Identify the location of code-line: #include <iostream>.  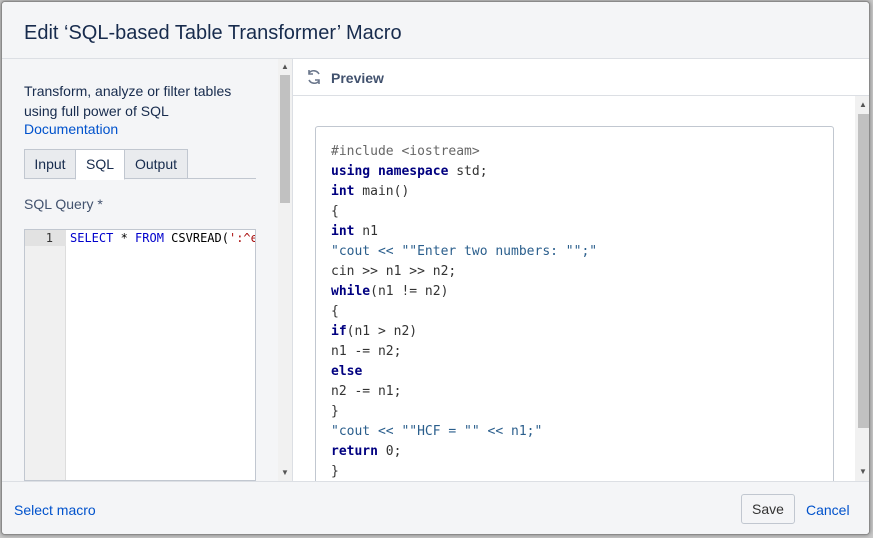
(405, 151).